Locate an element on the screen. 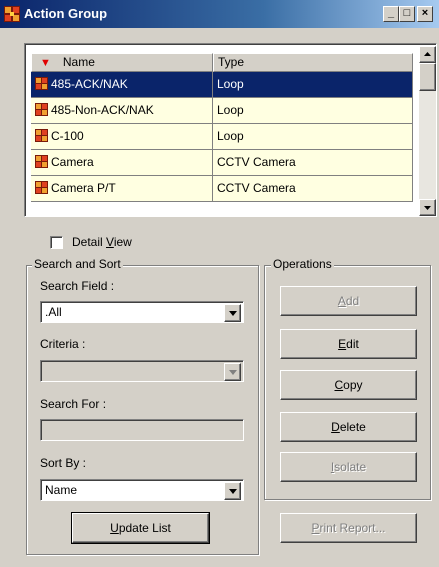 Image resolution: width=439 pixels, height=567 pixels. criteria-dropdown-button is located at coordinates (232, 372).